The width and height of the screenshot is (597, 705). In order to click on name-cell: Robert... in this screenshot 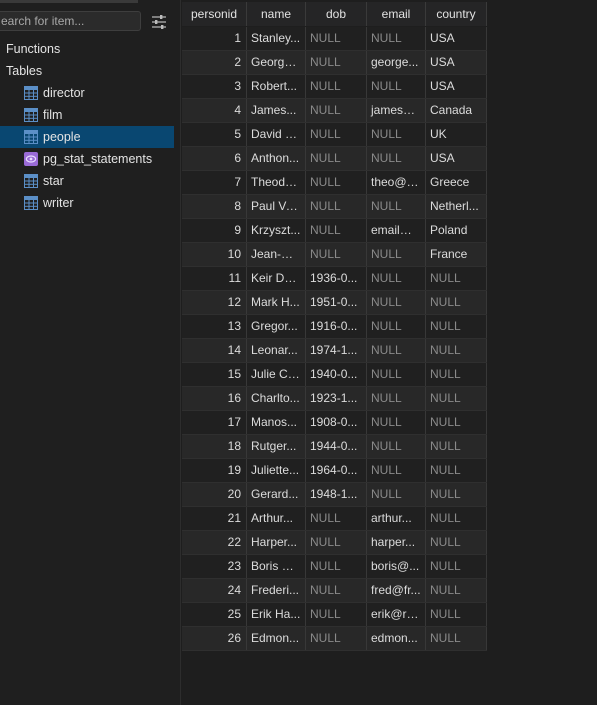, I will do `click(276, 86)`.